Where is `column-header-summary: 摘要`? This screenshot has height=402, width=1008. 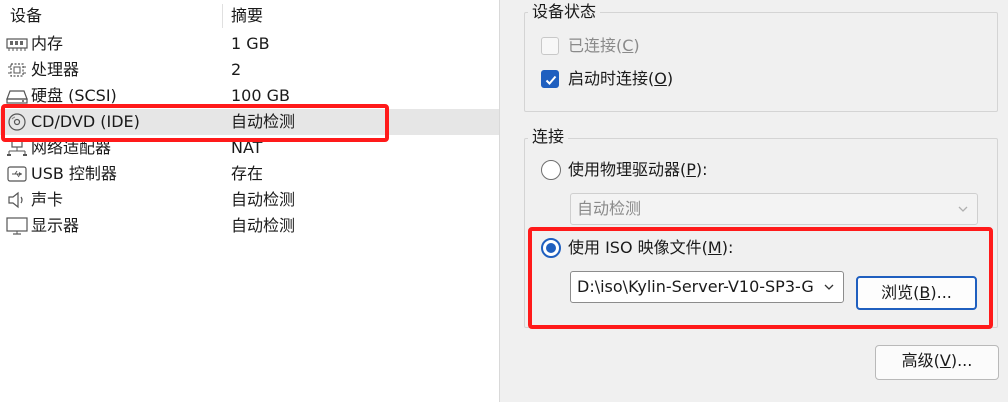 column-header-summary: 摘要 is located at coordinates (247, 16).